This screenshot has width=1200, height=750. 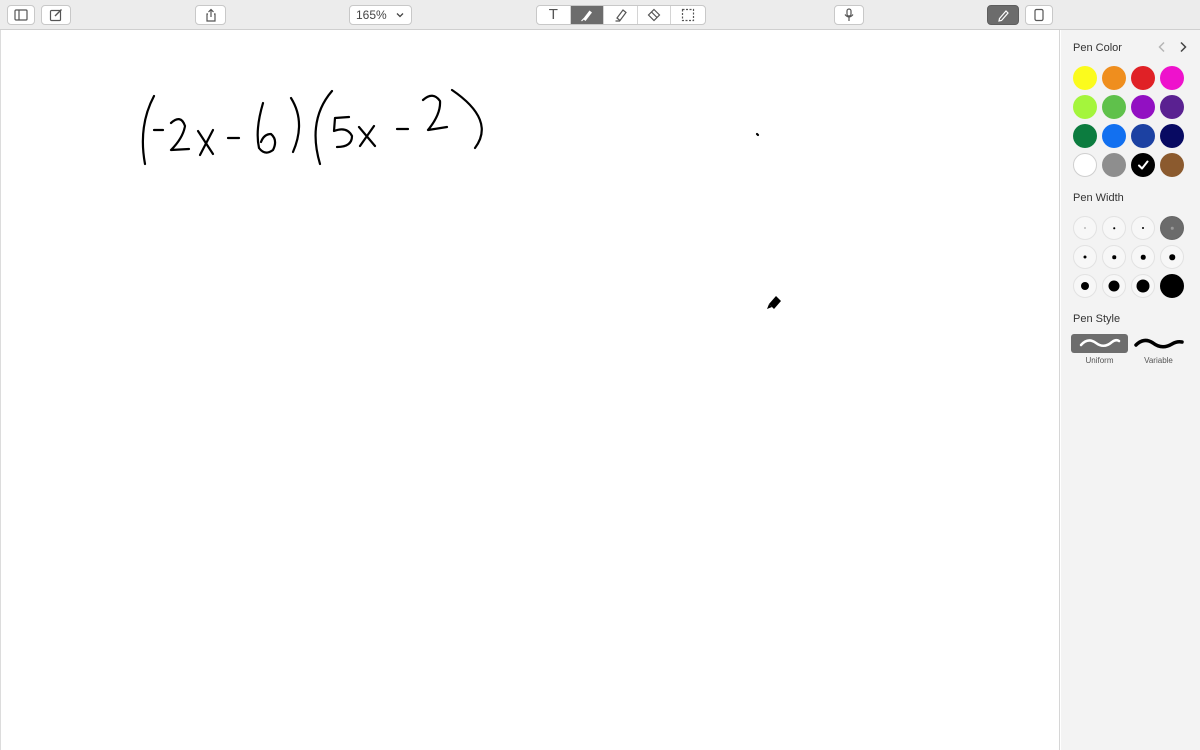 I want to click on text-tool-button: T, so click(x=554, y=15).